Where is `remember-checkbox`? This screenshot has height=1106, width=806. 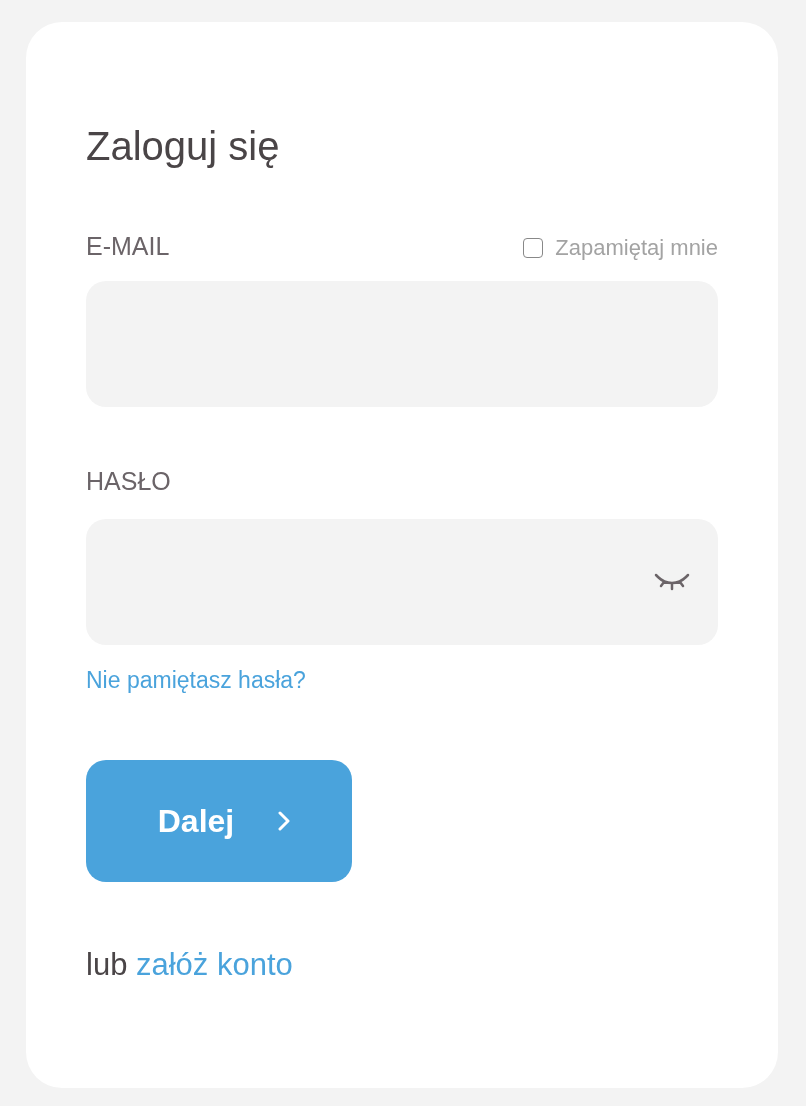 remember-checkbox is located at coordinates (533, 248).